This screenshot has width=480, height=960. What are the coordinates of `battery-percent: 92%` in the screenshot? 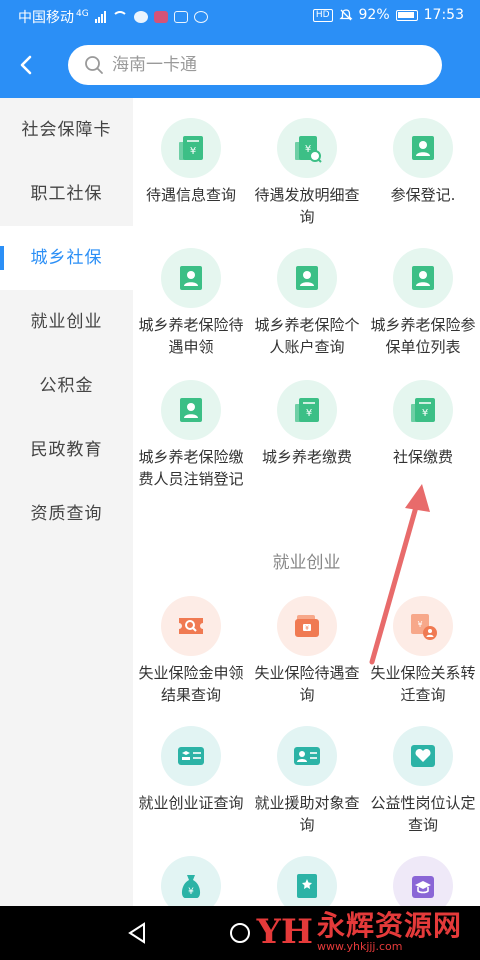 It's located at (374, 15).